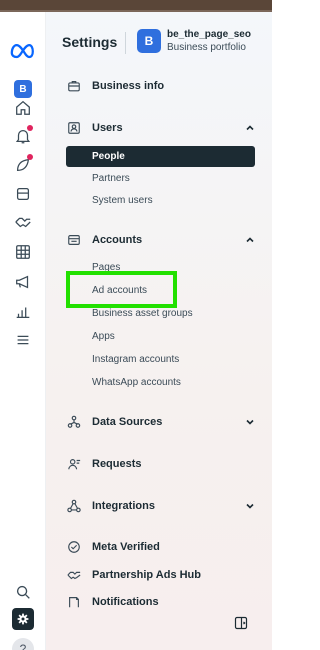  Describe the element at coordinates (136, 382) in the screenshot. I see `nav-whatsapp-accounts: WhatsApp accounts` at that location.